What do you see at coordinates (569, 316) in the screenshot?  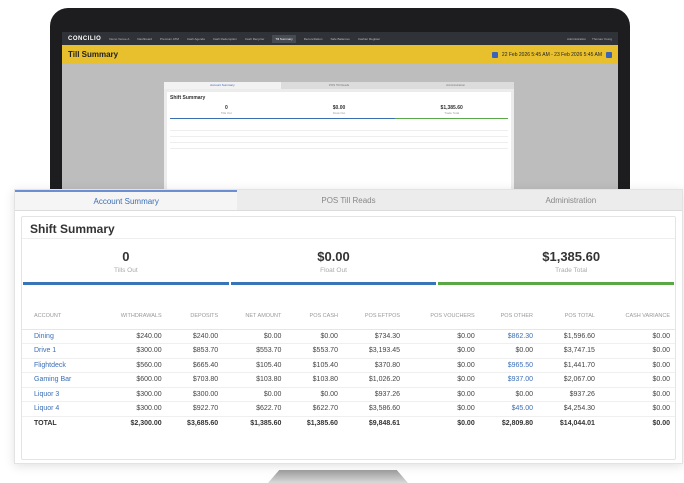 I see `column-header: POS TOTAL` at bounding box center [569, 316].